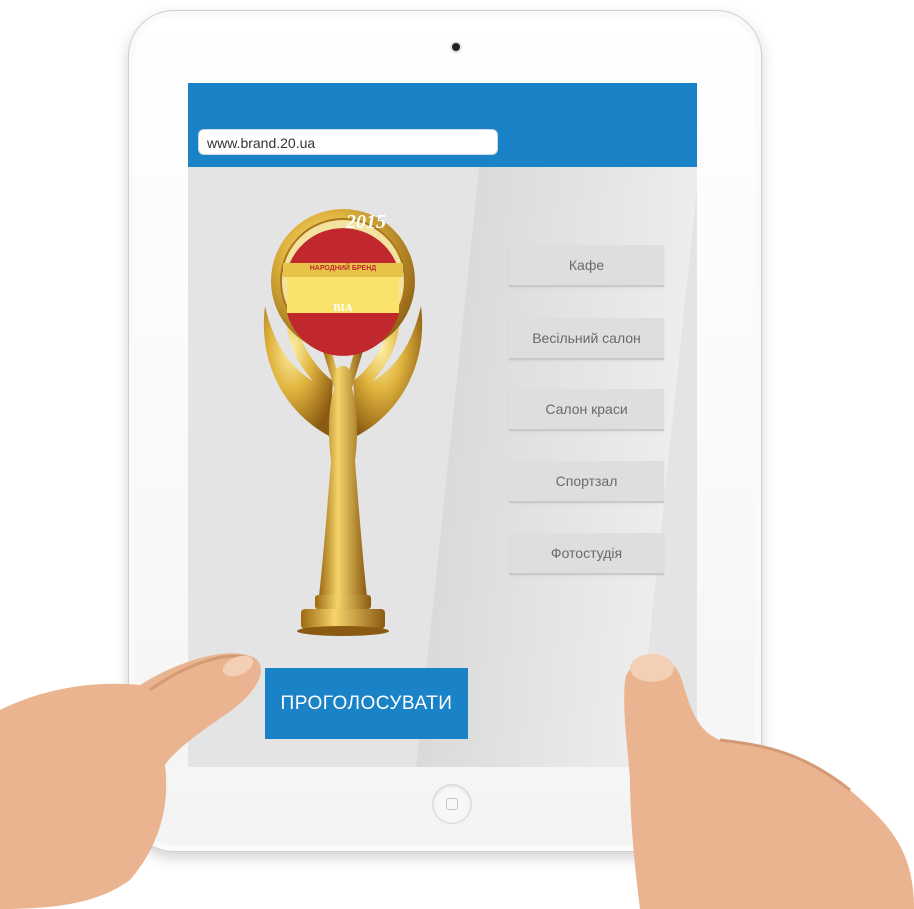 This screenshot has height=909, width=914. What do you see at coordinates (442, 125) in the screenshot?
I see `browser-top-bar: www.brand.20.ua` at bounding box center [442, 125].